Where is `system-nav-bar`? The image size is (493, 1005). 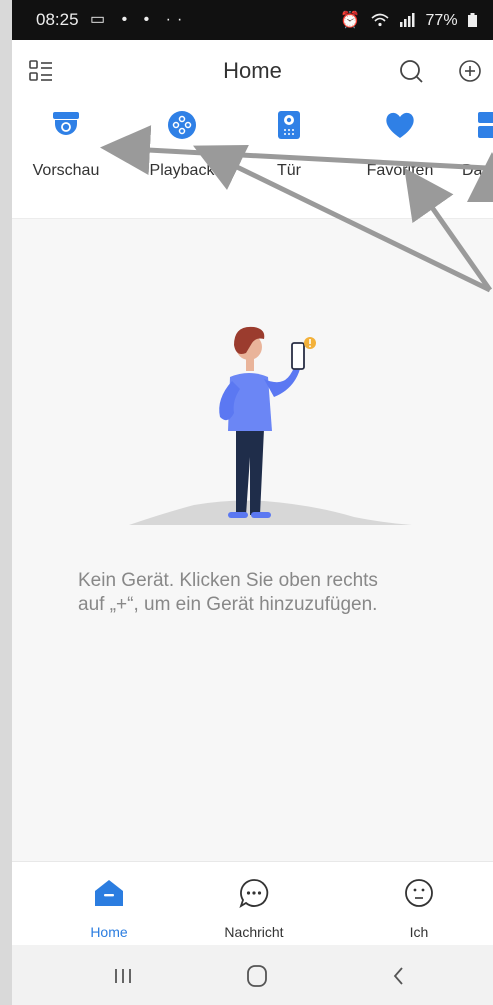 system-nav-bar is located at coordinates (252, 975).